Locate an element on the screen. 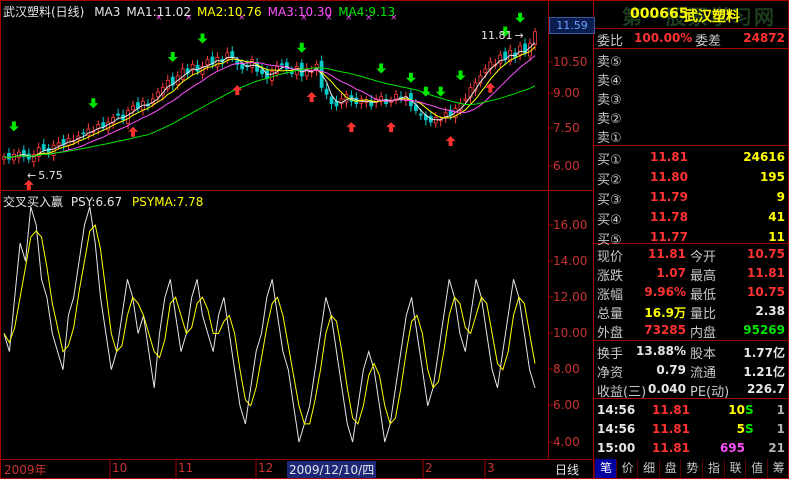 This screenshot has width=789, height=479. stat-label: 涨跌 is located at coordinates (610, 276).